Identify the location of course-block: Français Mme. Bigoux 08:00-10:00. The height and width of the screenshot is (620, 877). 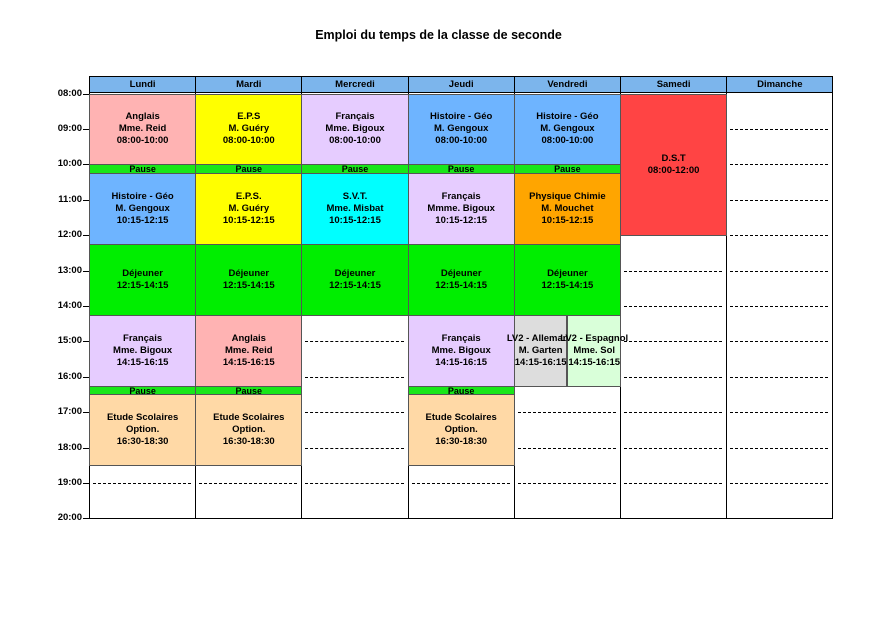
(355, 129).